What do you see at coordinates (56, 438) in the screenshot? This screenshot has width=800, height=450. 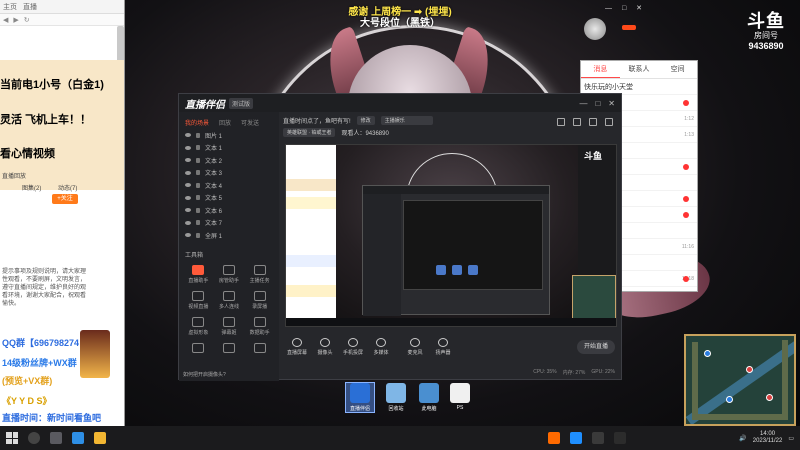 I see `task-view-icon` at bounding box center [56, 438].